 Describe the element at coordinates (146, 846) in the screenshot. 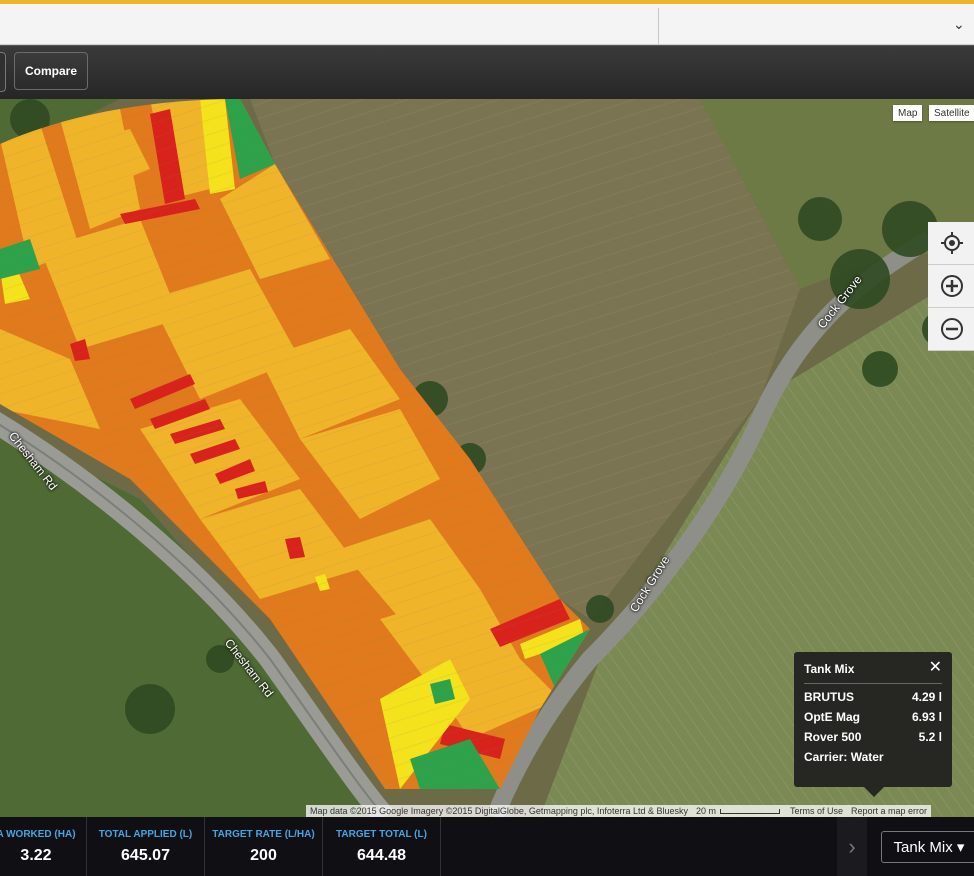

I see `stat-total-applied: TOTAL APPLIED (L) 645.07` at that location.